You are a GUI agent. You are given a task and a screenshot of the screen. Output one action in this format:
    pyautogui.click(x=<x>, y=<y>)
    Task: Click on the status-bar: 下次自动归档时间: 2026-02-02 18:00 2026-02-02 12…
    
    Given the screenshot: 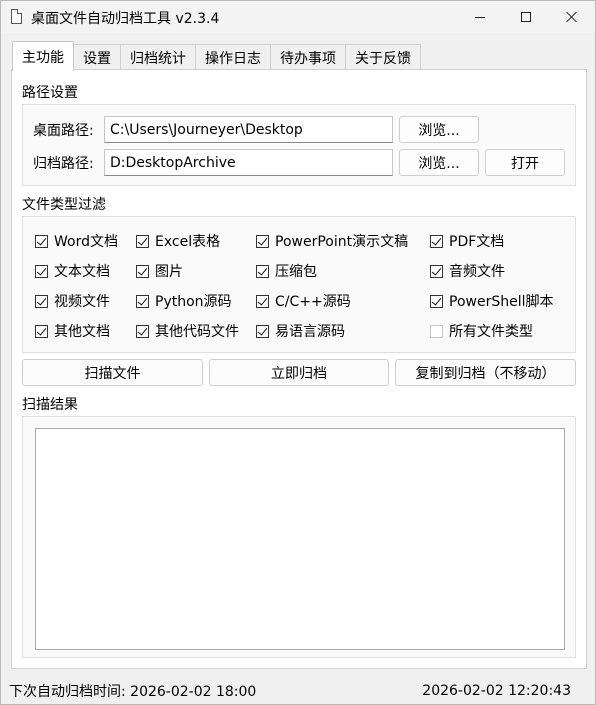 What is the action you would take?
    pyautogui.click(x=298, y=691)
    